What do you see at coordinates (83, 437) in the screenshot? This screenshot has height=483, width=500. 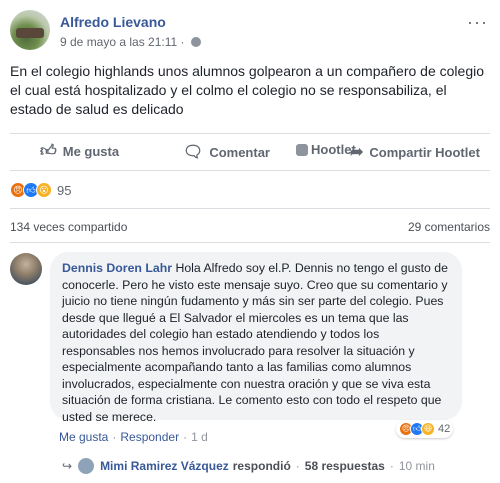 I see `comment-like-link: Me gusta` at bounding box center [83, 437].